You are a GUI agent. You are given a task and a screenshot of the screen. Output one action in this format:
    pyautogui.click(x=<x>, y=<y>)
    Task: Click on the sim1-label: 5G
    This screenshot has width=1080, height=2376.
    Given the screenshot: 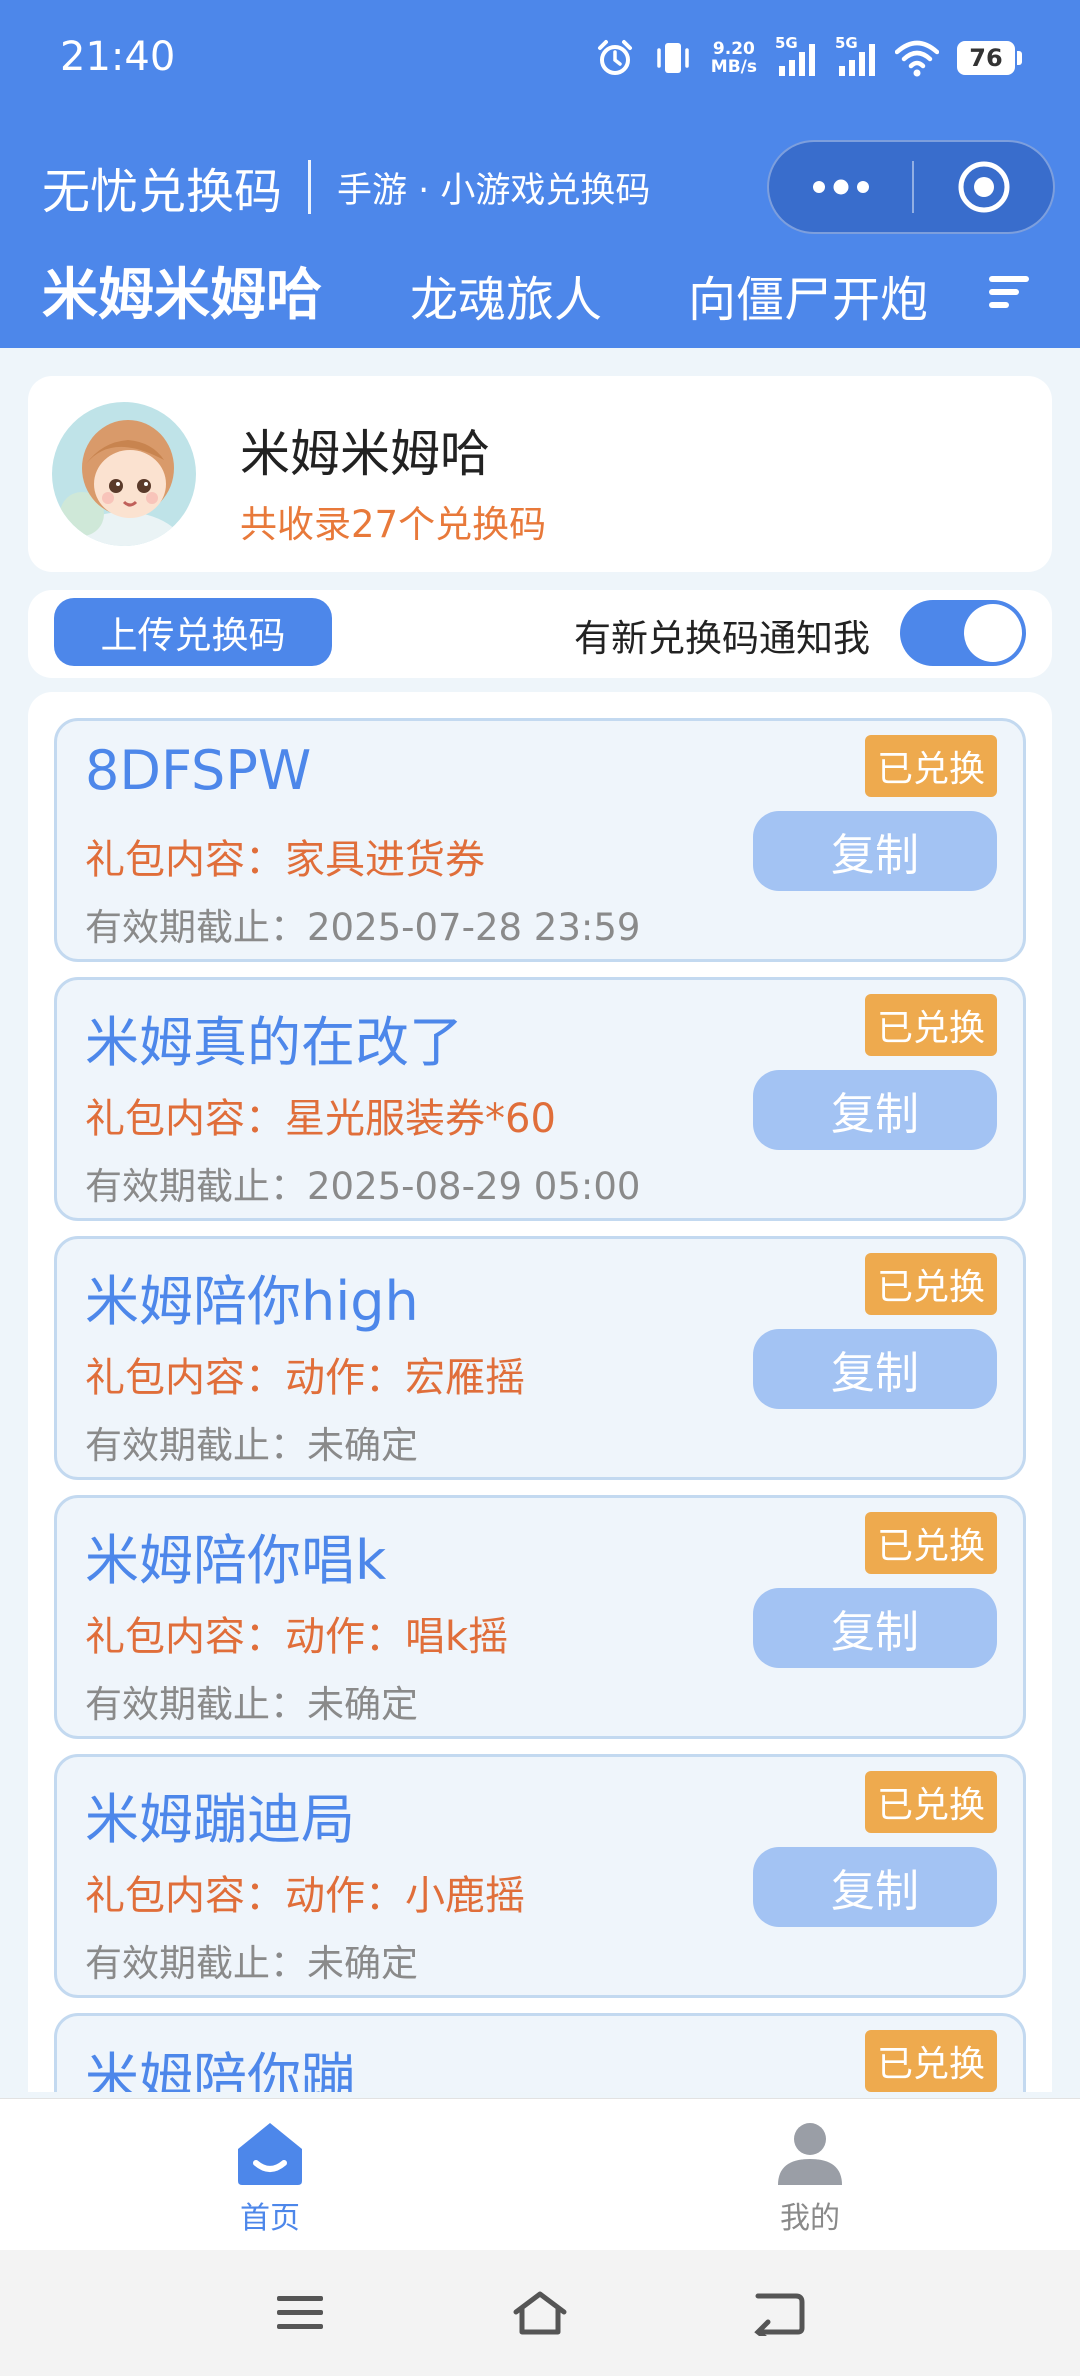 What is the action you would take?
    pyautogui.click(x=786, y=43)
    